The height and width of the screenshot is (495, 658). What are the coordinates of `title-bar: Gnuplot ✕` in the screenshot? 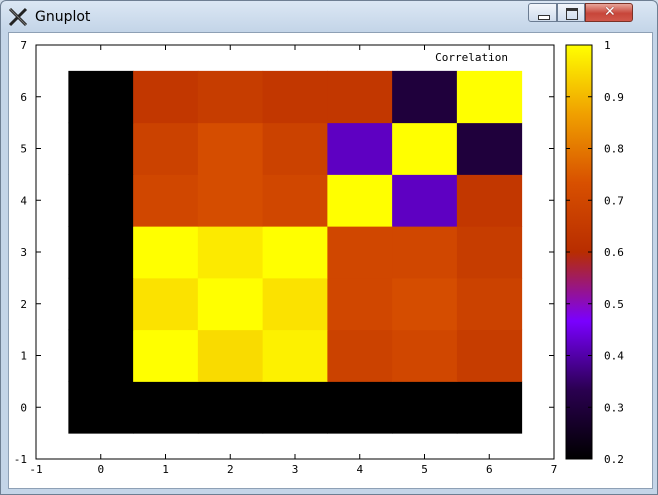 It's located at (329, 16).